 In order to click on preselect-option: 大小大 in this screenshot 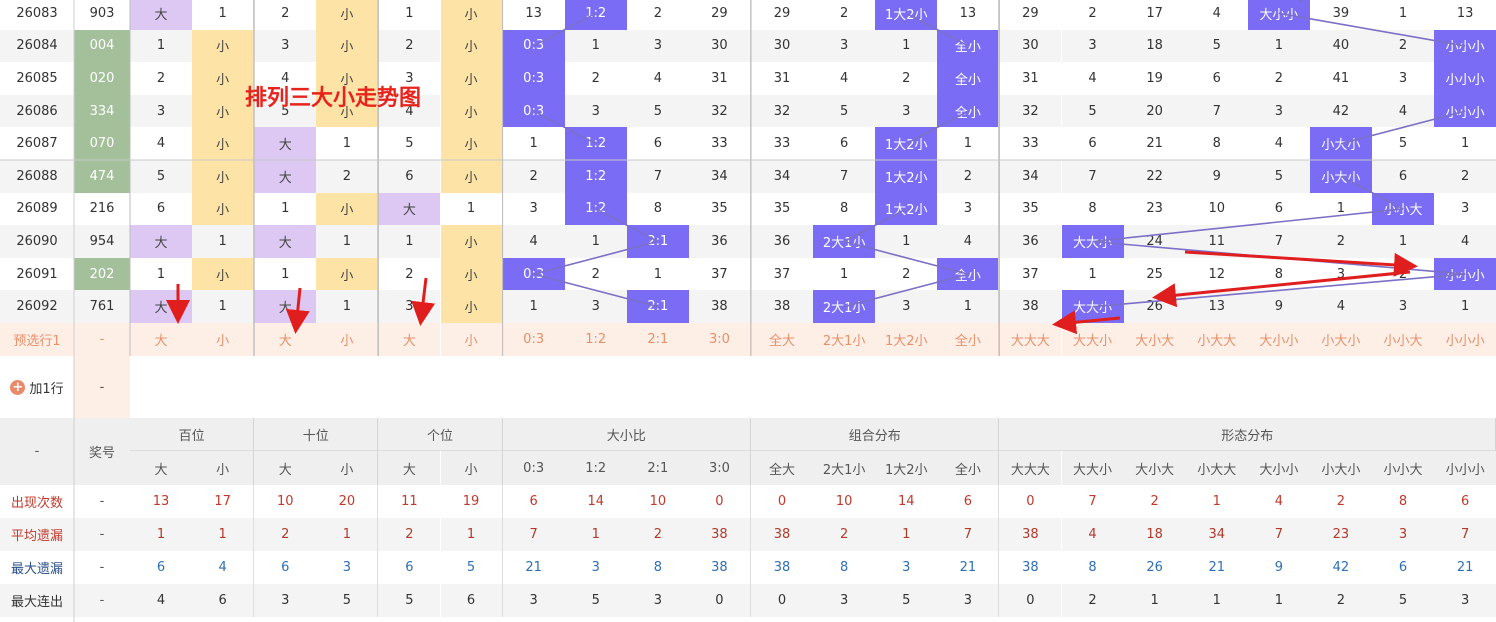, I will do `click(1154, 339)`.